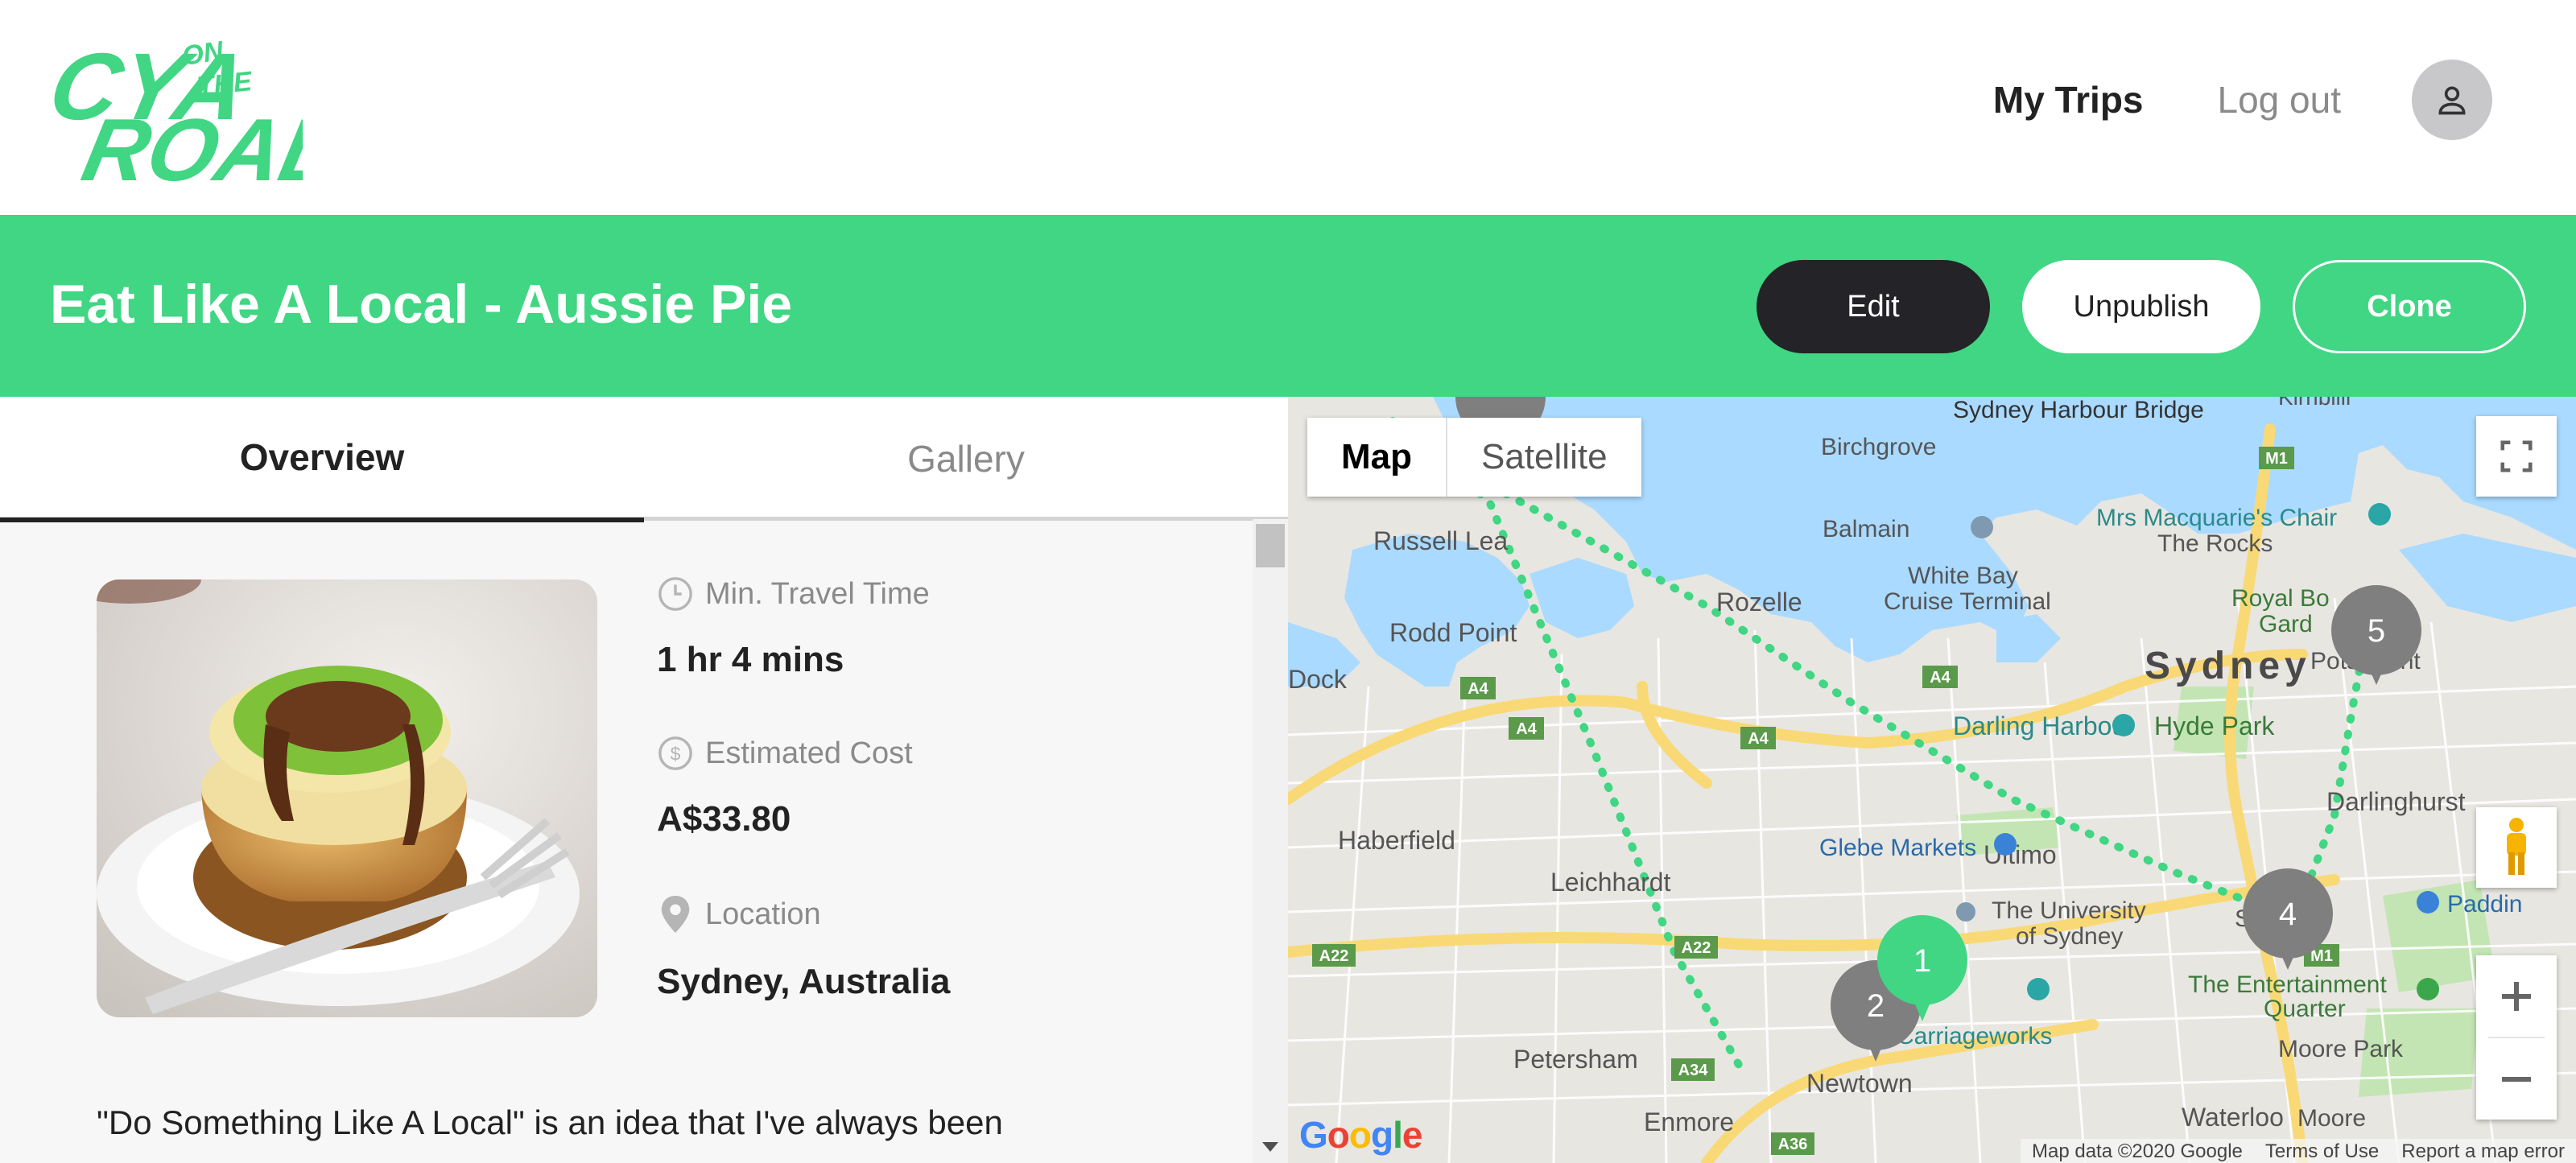 This screenshot has height=1163, width=2576. I want to click on cya-logo: CYA ON THE ROAD, so click(198, 117).